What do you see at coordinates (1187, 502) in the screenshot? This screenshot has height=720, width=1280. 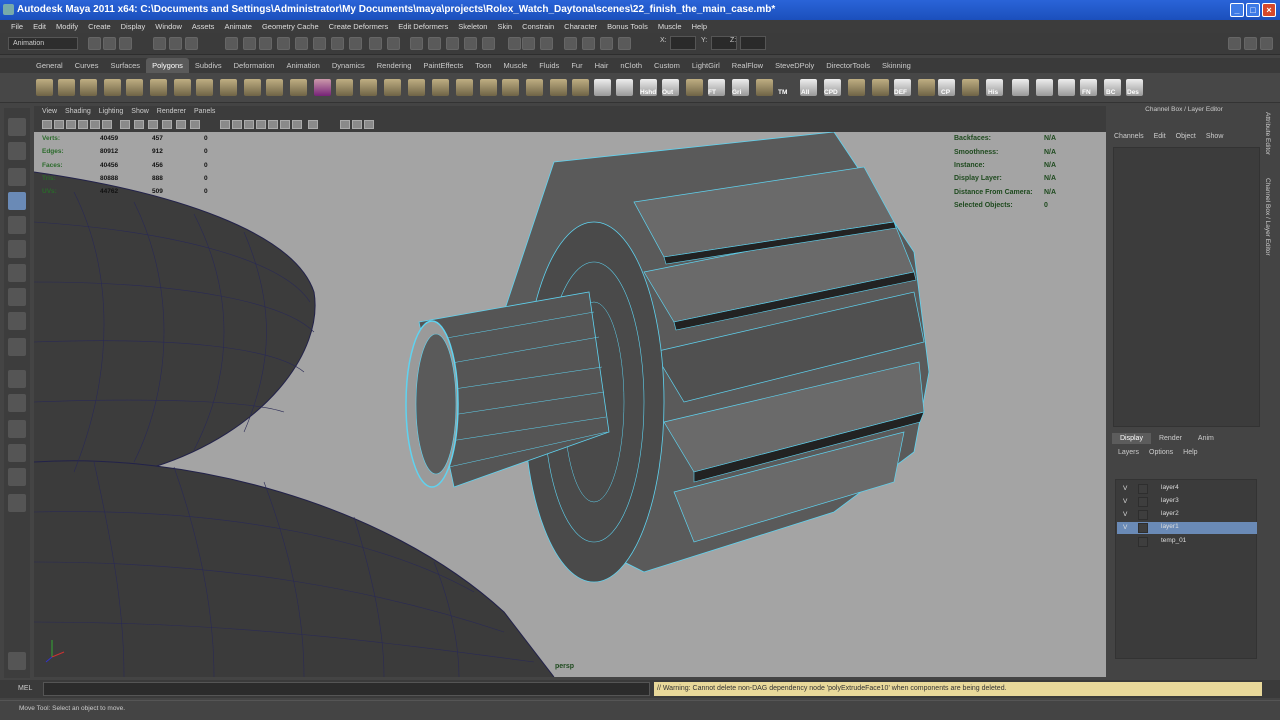 I see `layer-row: V layer3` at bounding box center [1187, 502].